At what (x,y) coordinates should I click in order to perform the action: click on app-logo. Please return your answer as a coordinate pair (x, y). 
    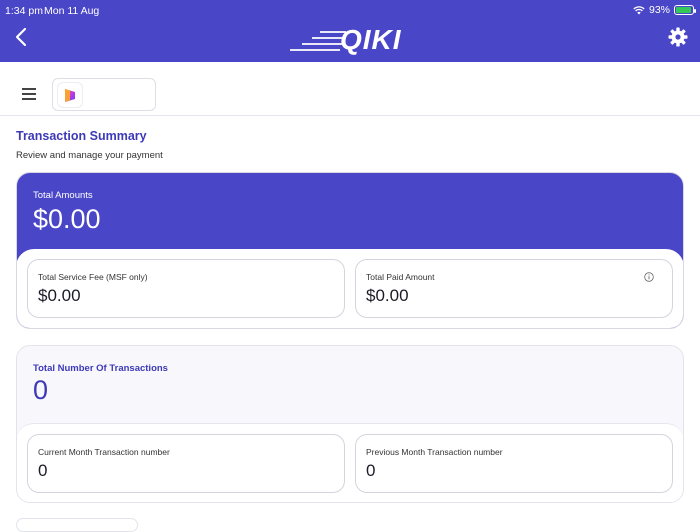
    Looking at the image, I should click on (70, 95).